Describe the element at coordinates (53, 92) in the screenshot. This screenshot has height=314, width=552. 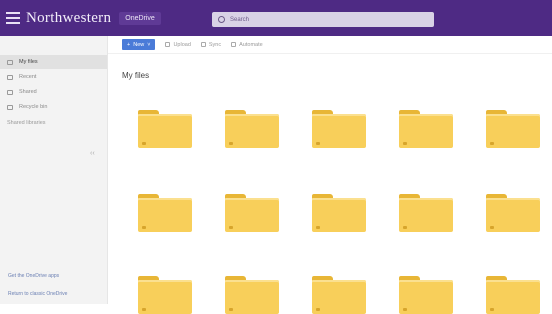
I see `sidebar-item-shared: Shared` at that location.